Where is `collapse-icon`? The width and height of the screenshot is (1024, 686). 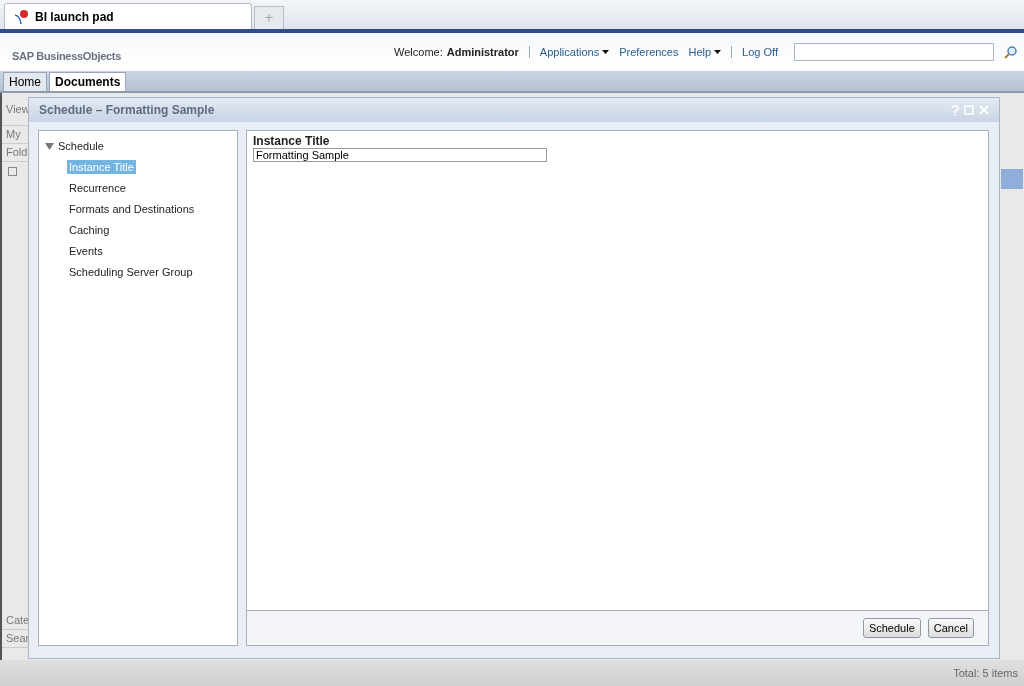
collapse-icon is located at coordinates (12, 171).